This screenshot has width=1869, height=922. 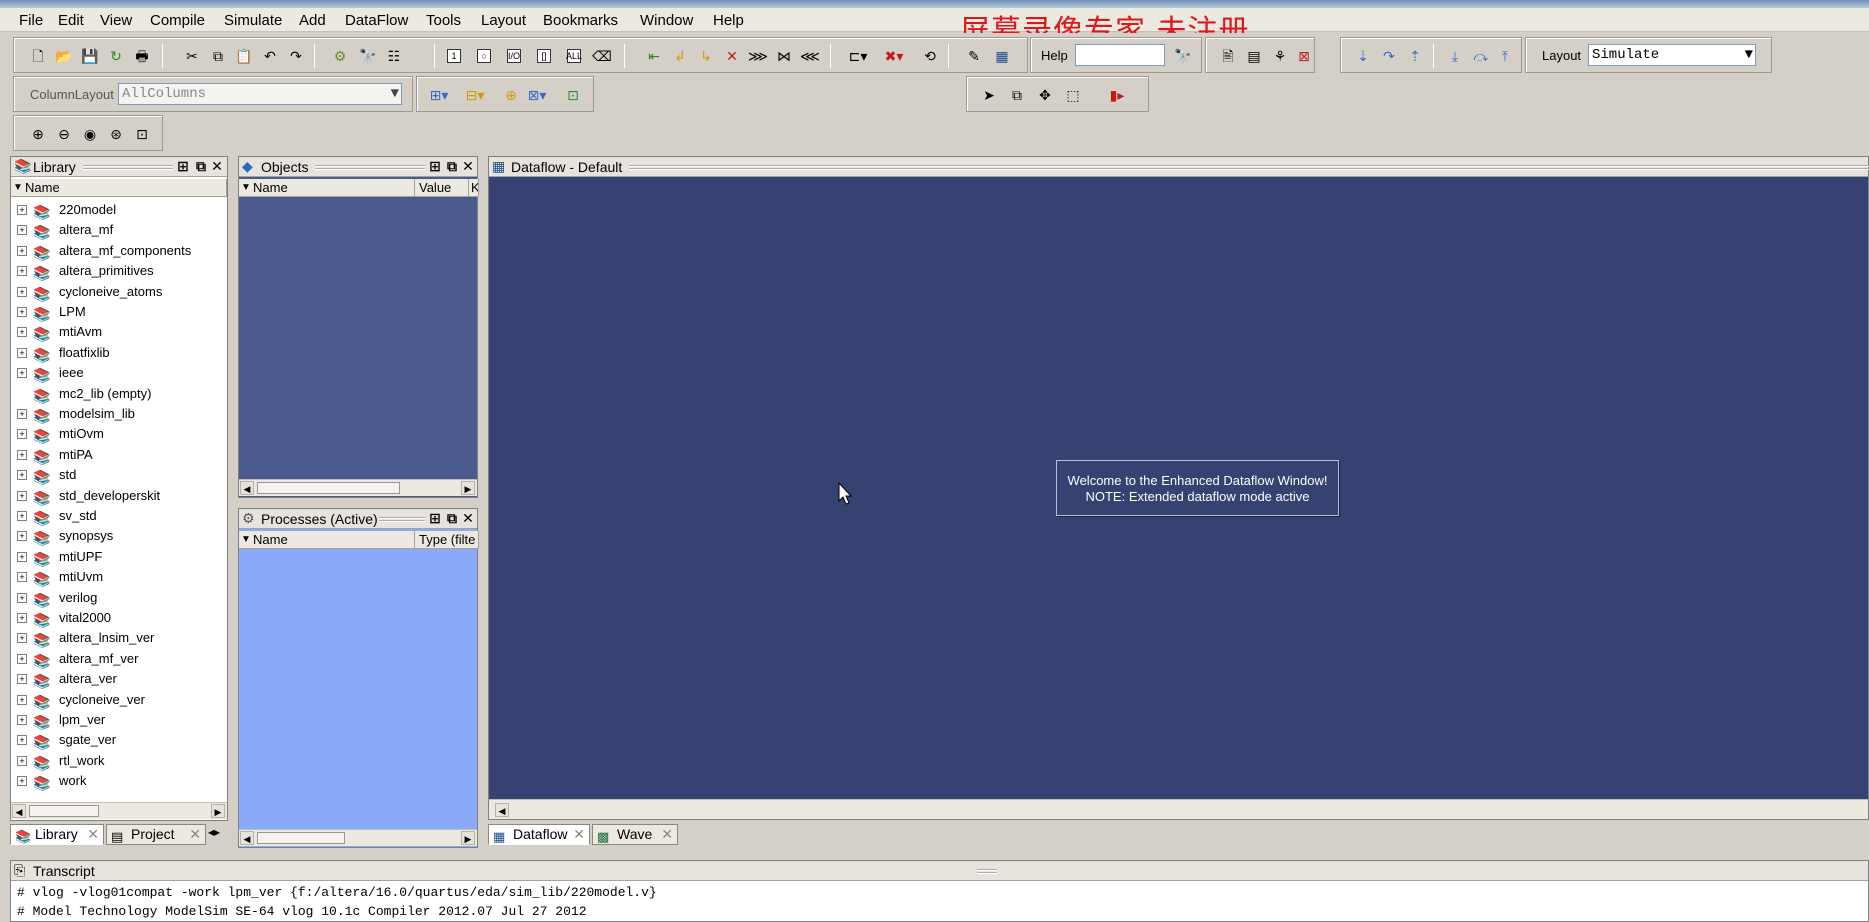 What do you see at coordinates (177, 20) in the screenshot?
I see `menu-compile: Compile` at bounding box center [177, 20].